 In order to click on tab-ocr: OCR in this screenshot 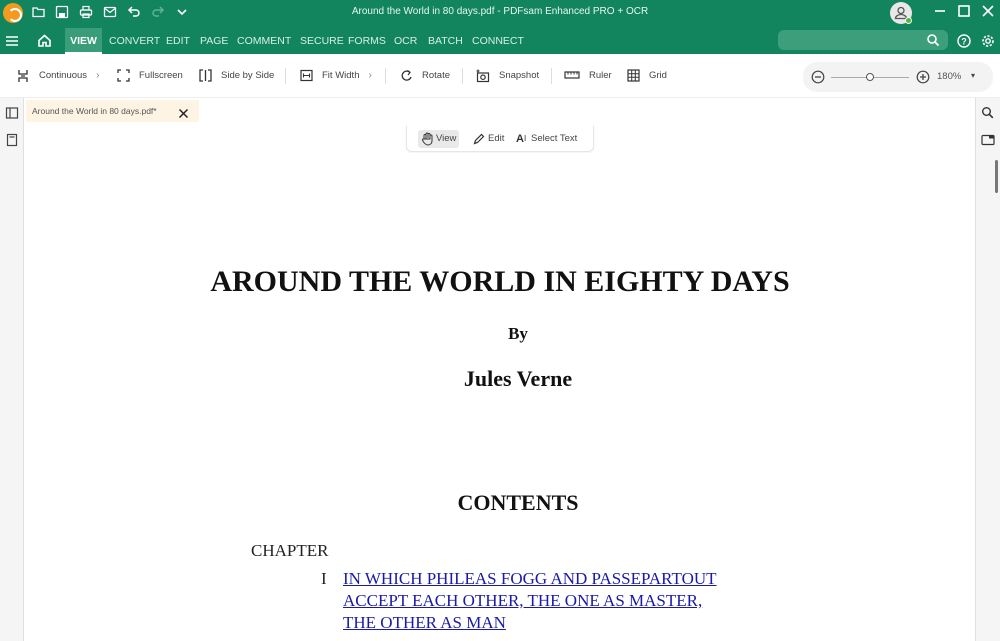, I will do `click(405, 41)`.